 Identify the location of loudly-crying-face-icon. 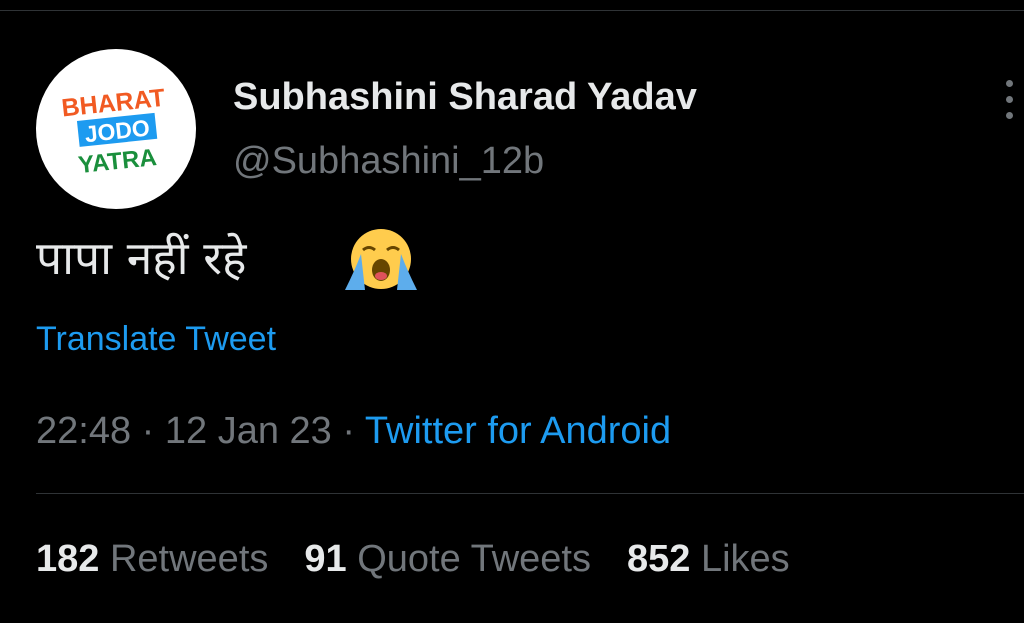
(381, 259).